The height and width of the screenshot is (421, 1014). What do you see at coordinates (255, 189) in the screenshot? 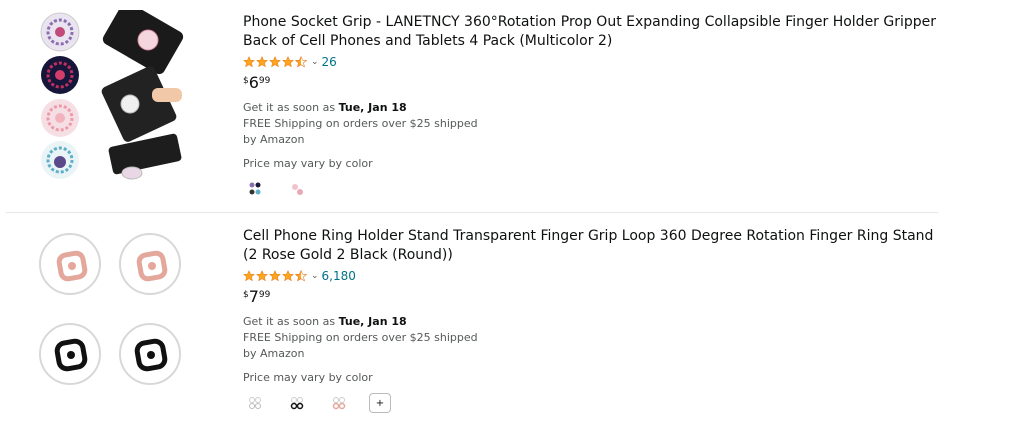
I see `multicolor-swatch` at bounding box center [255, 189].